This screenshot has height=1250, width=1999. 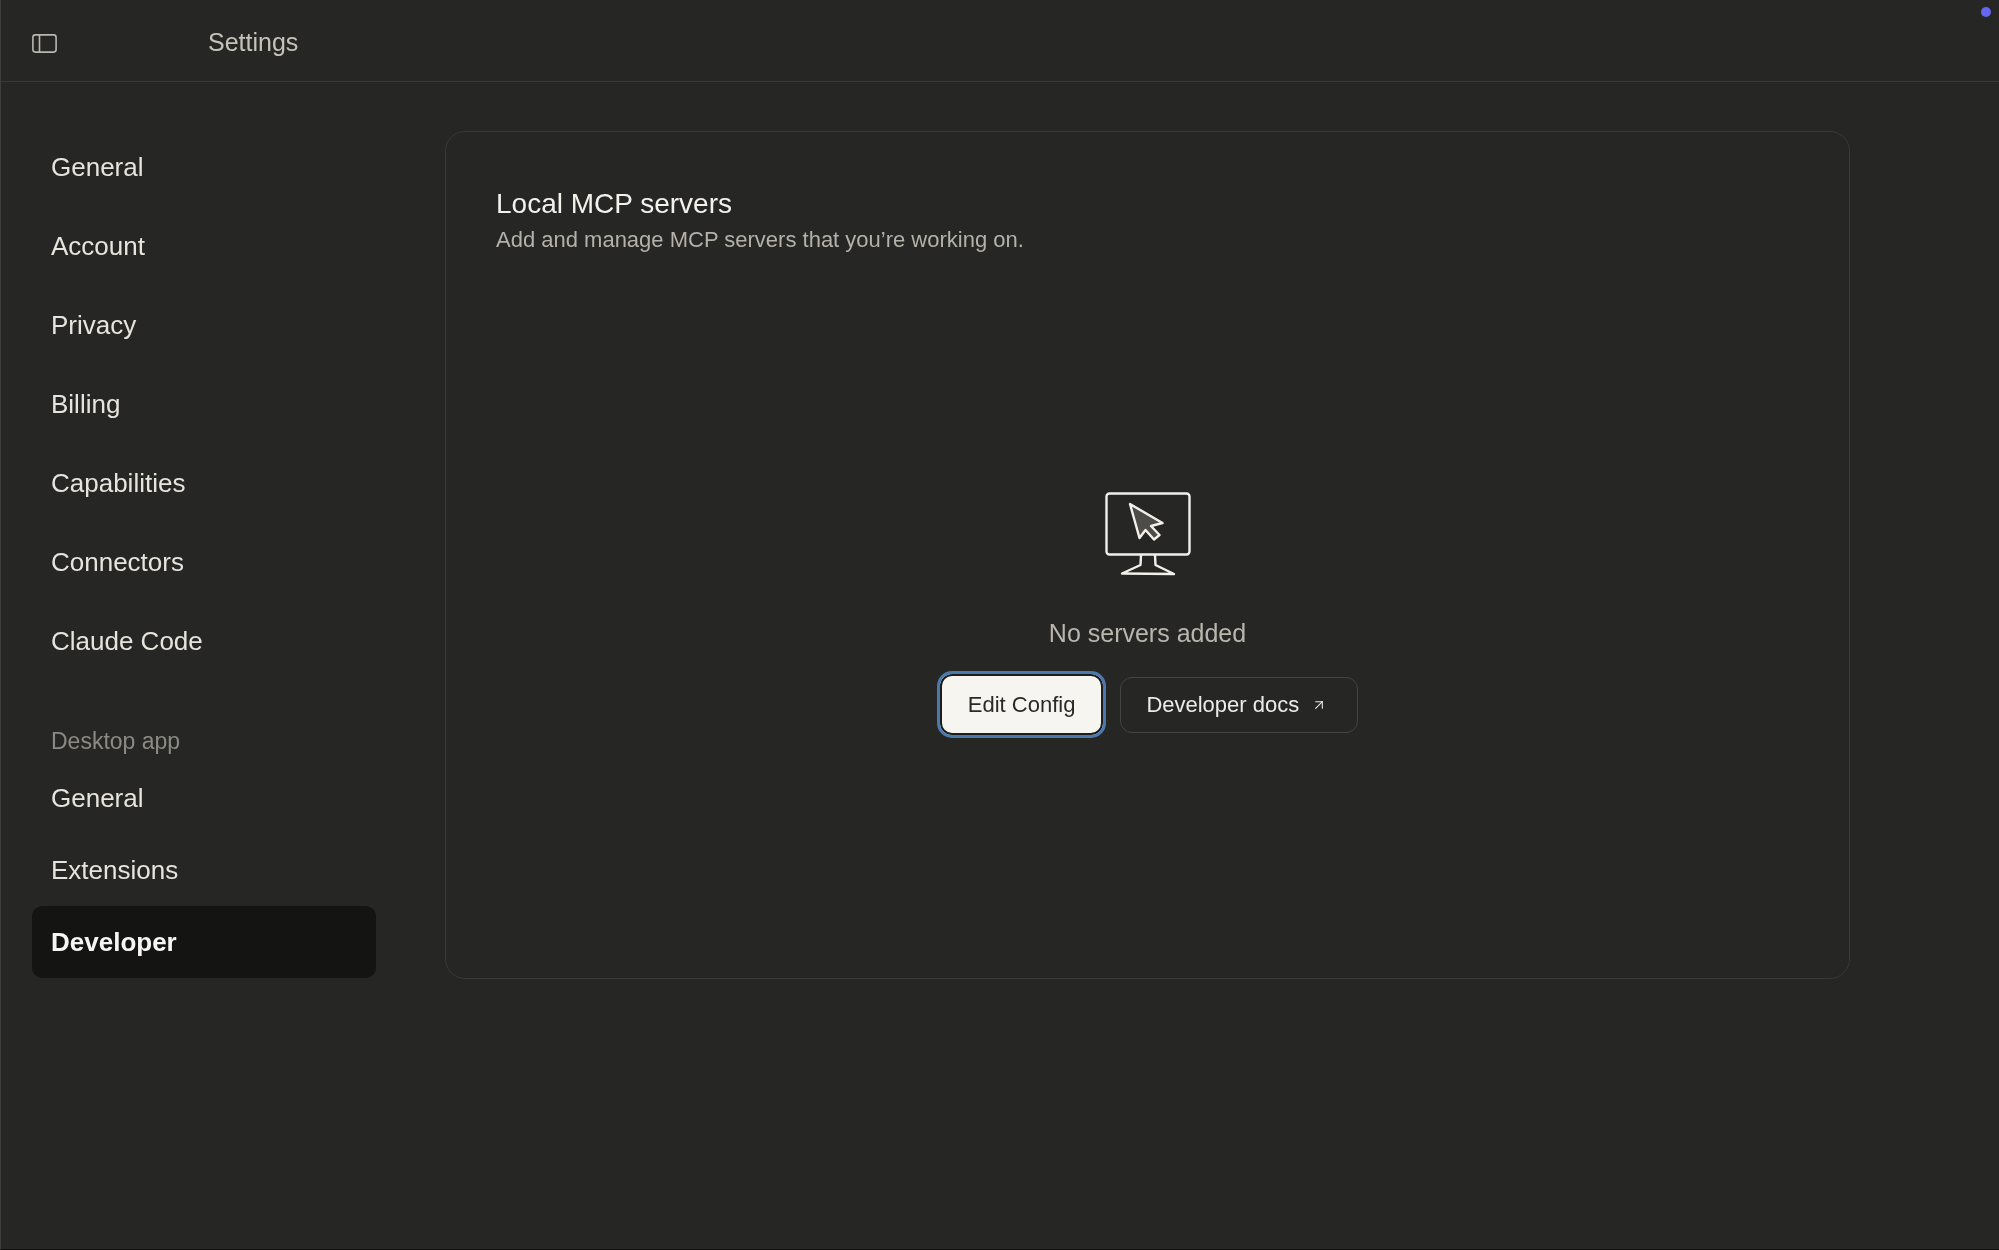 I want to click on sidebar-item: Extensions, so click(x=204, y=870).